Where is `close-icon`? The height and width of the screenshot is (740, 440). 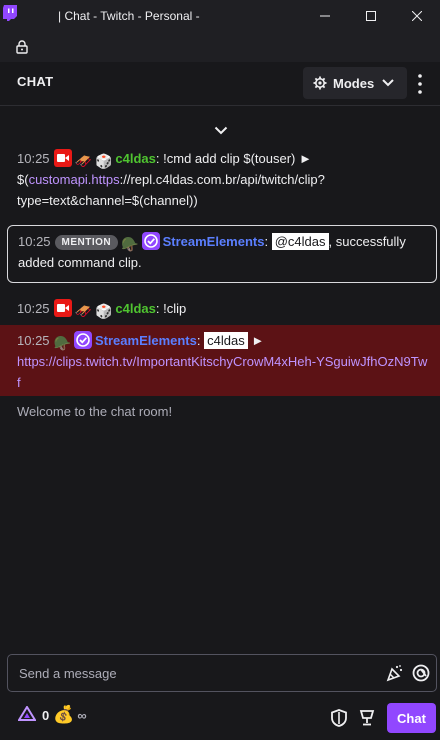
close-icon is located at coordinates (417, 16).